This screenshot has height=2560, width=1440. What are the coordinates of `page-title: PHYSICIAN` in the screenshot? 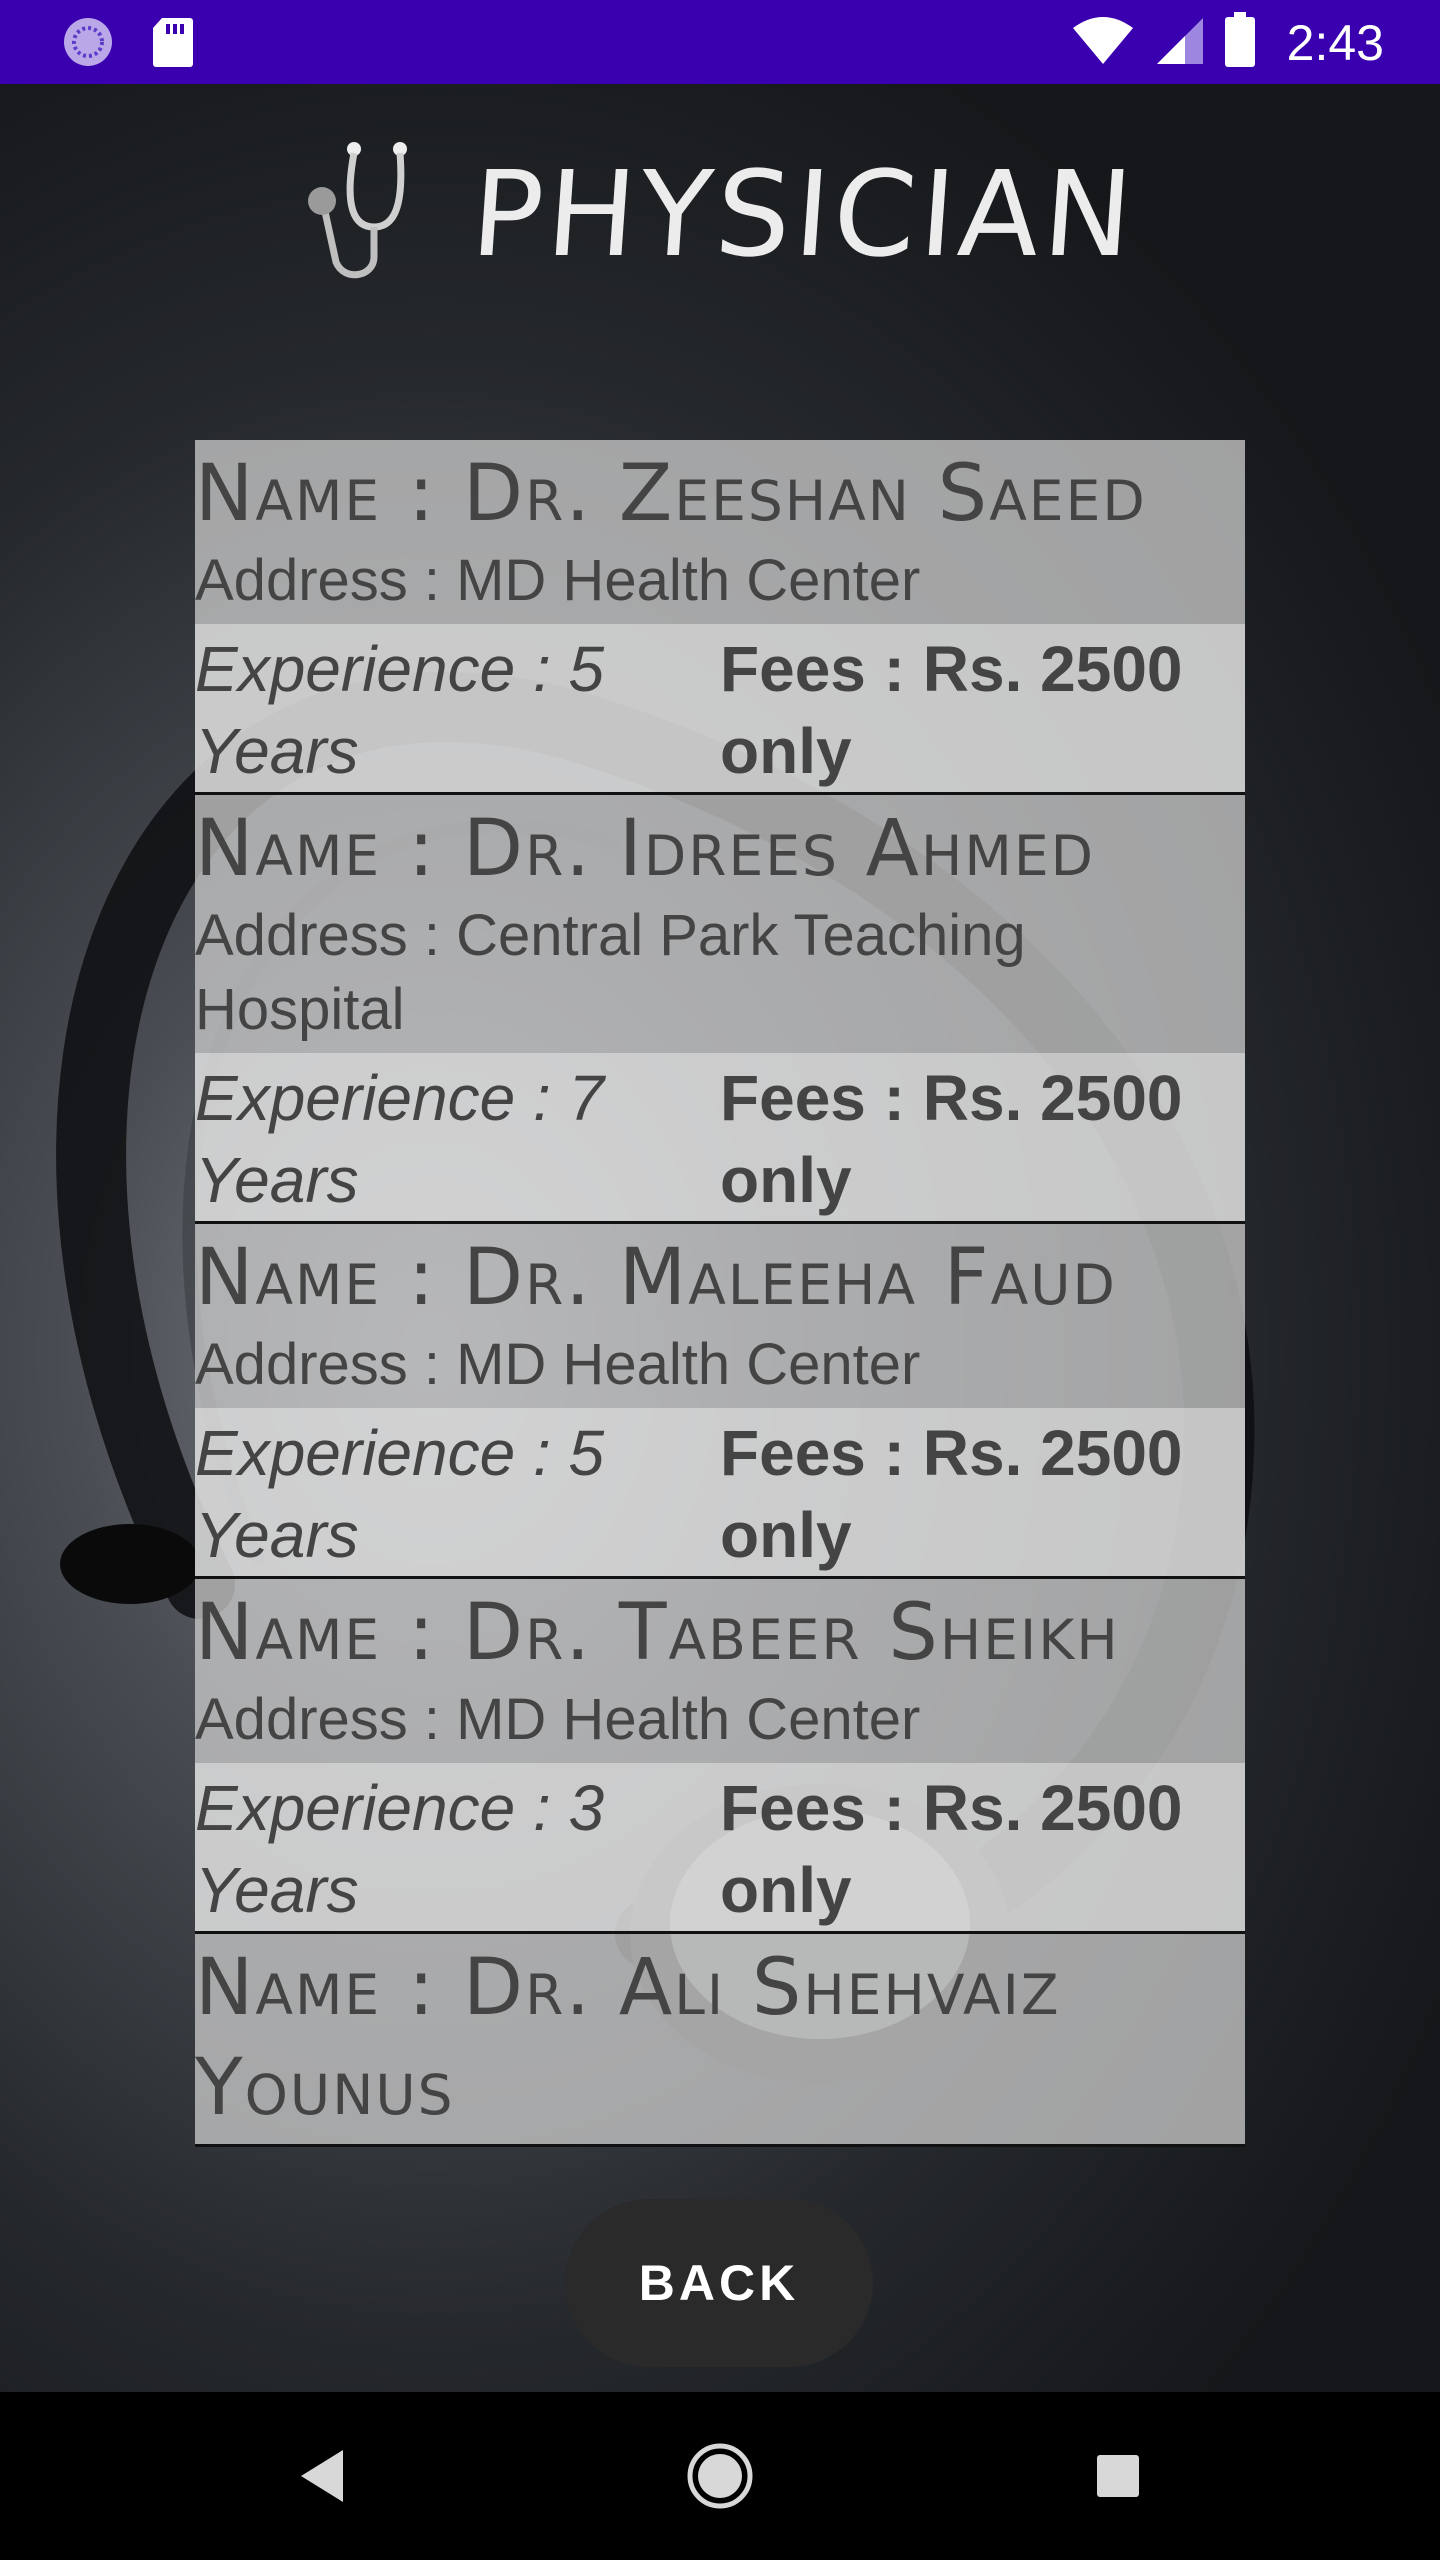 It's located at (804, 214).